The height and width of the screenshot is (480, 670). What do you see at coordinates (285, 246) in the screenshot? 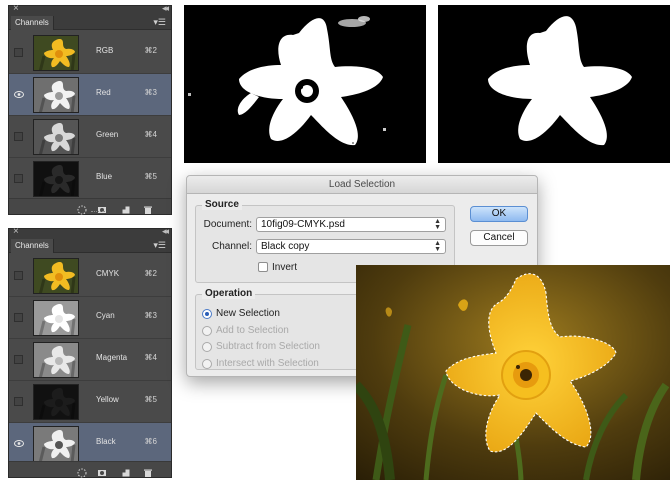
I see `channel-select-value: Black copy` at bounding box center [285, 246].